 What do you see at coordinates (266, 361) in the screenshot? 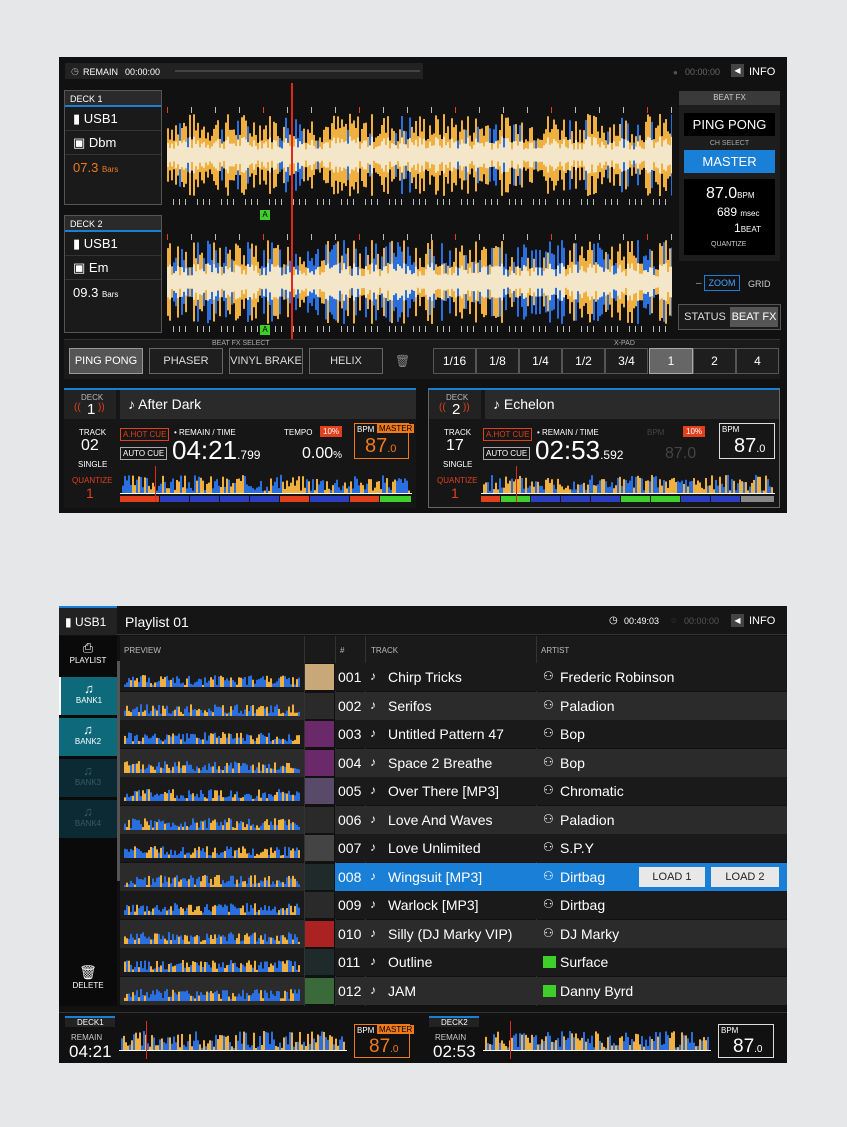
I see `fx-button-vinyl-brake: VINYL BRAKE` at bounding box center [266, 361].